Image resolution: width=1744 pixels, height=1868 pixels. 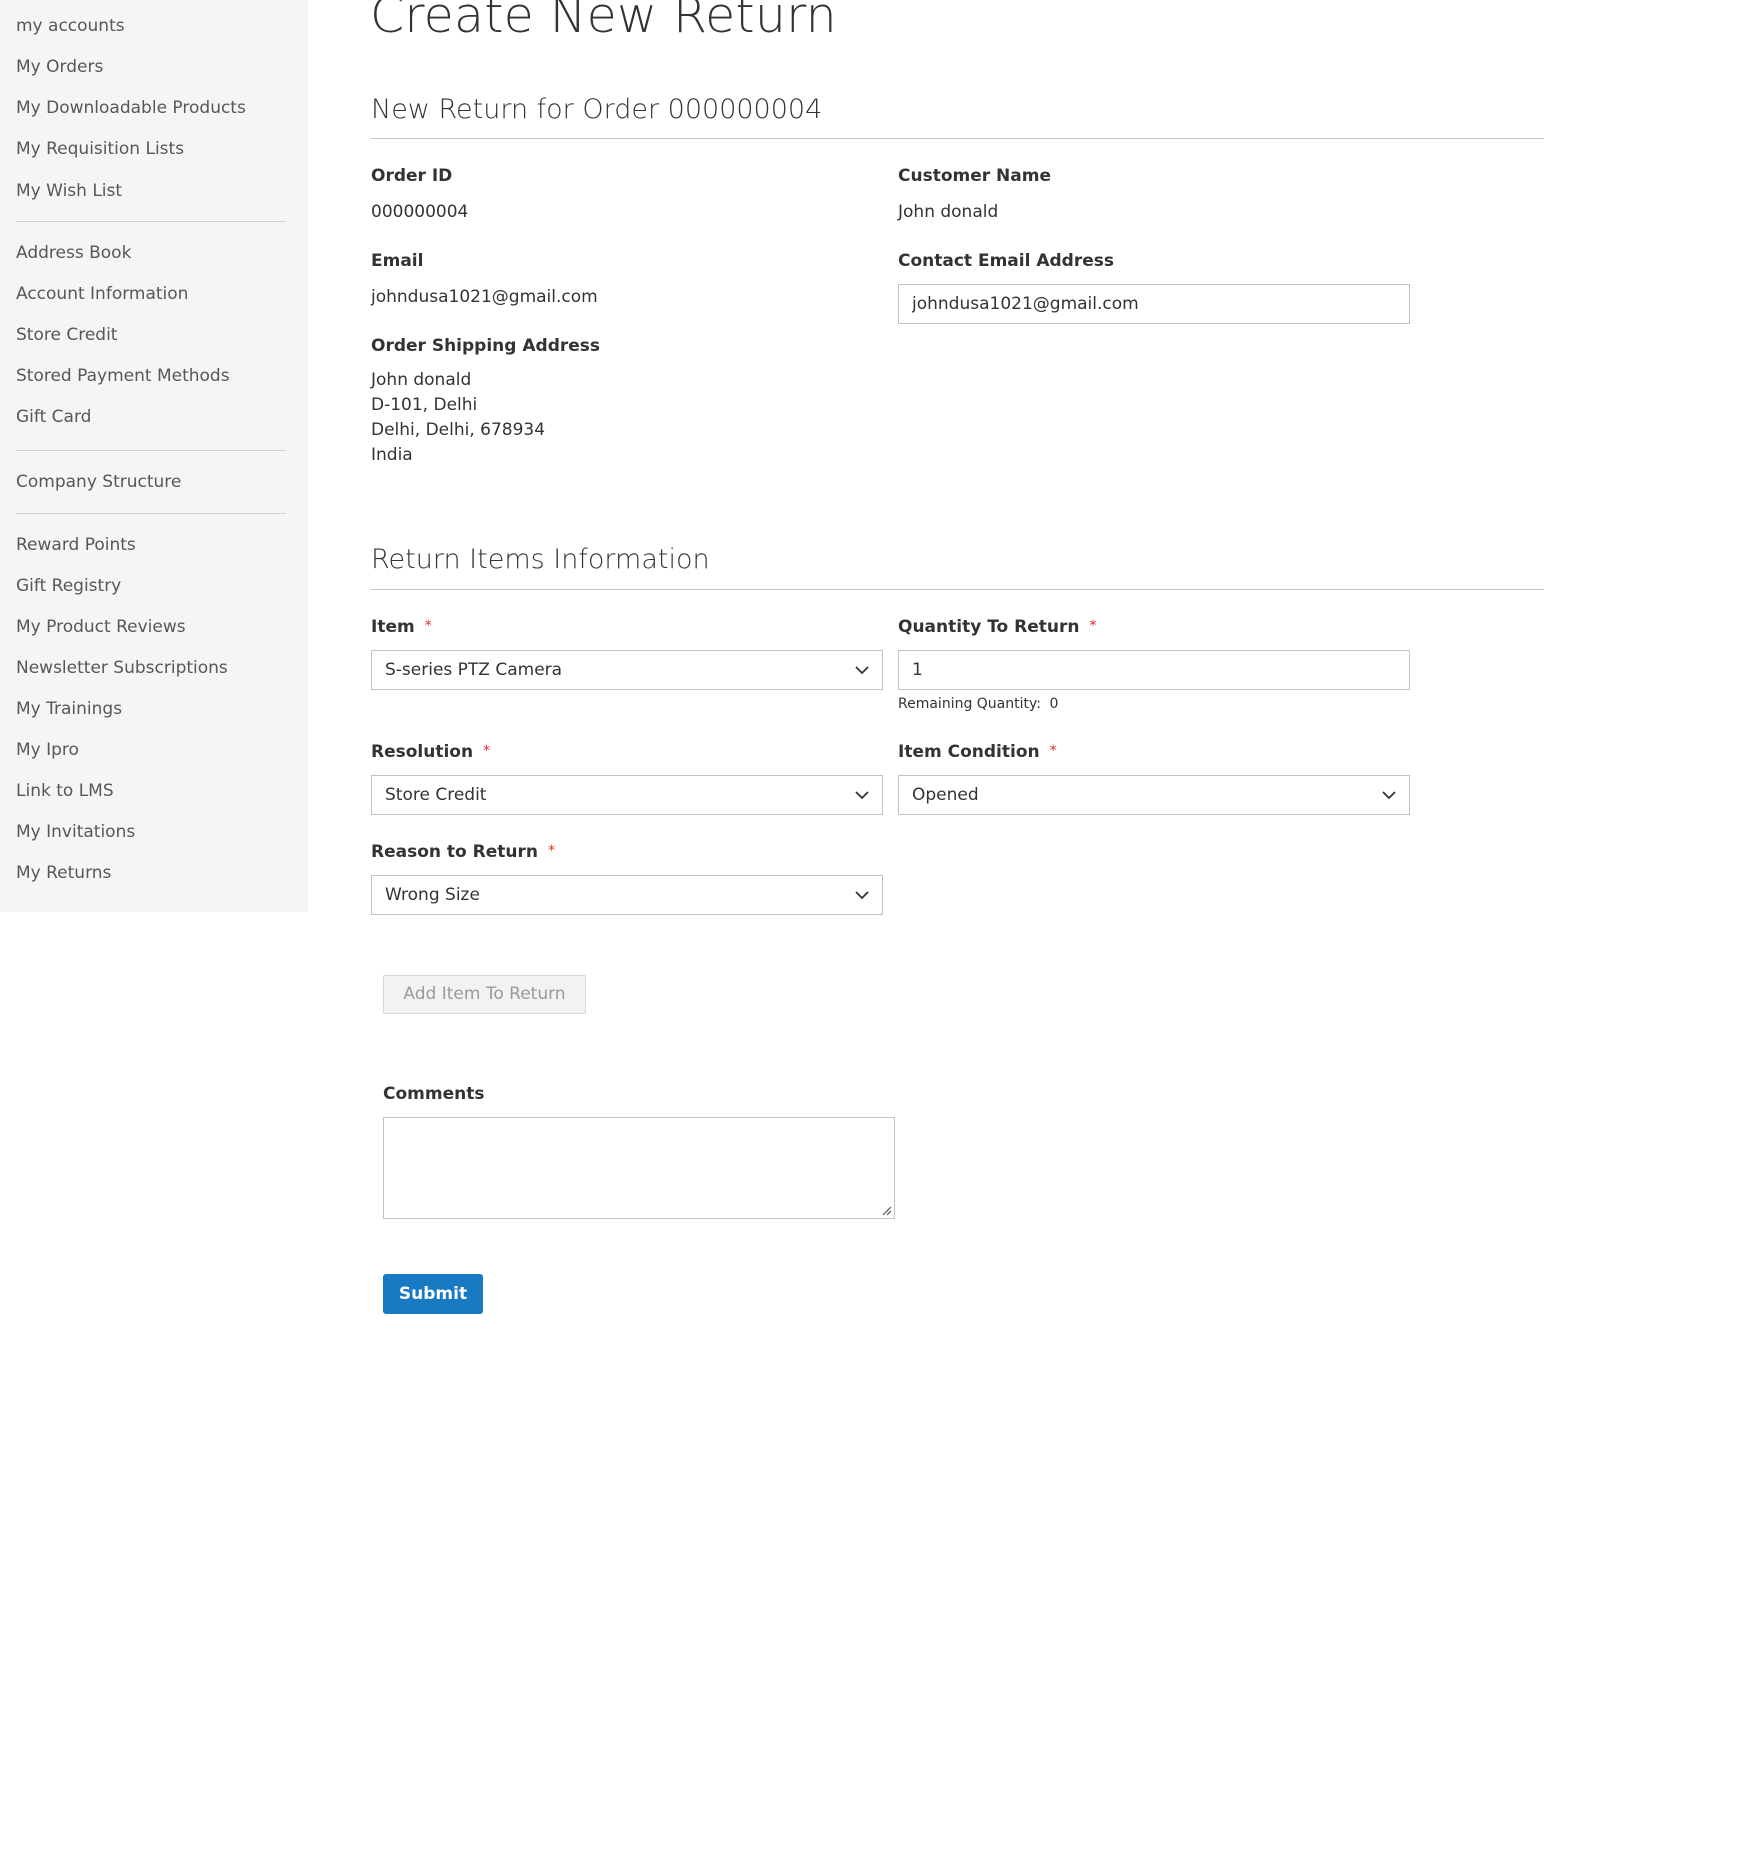 I want to click on remaining-quantity: Remaining Quantity: 0, so click(x=978, y=704).